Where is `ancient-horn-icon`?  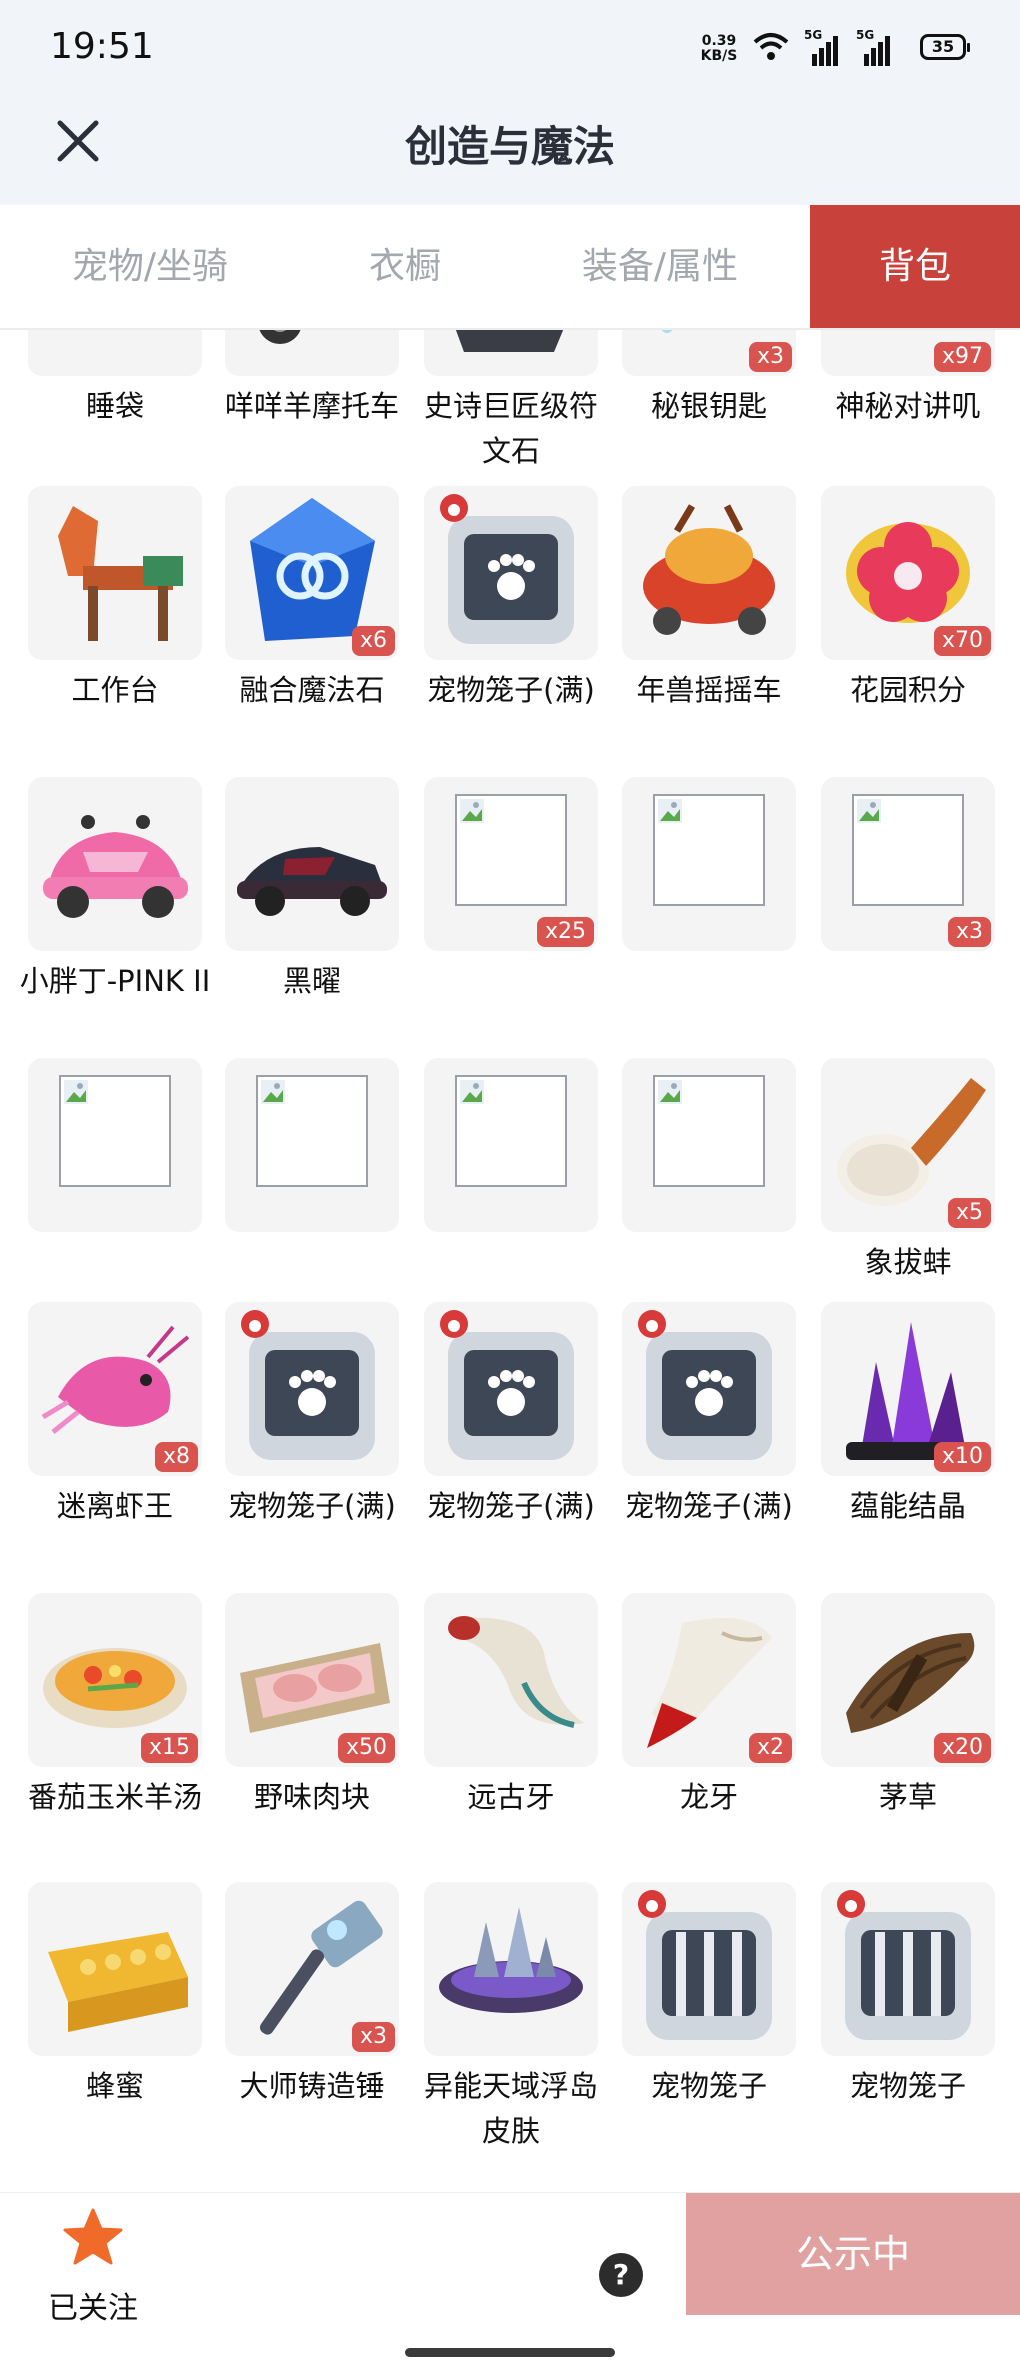 ancient-horn-icon is located at coordinates (516, 1672).